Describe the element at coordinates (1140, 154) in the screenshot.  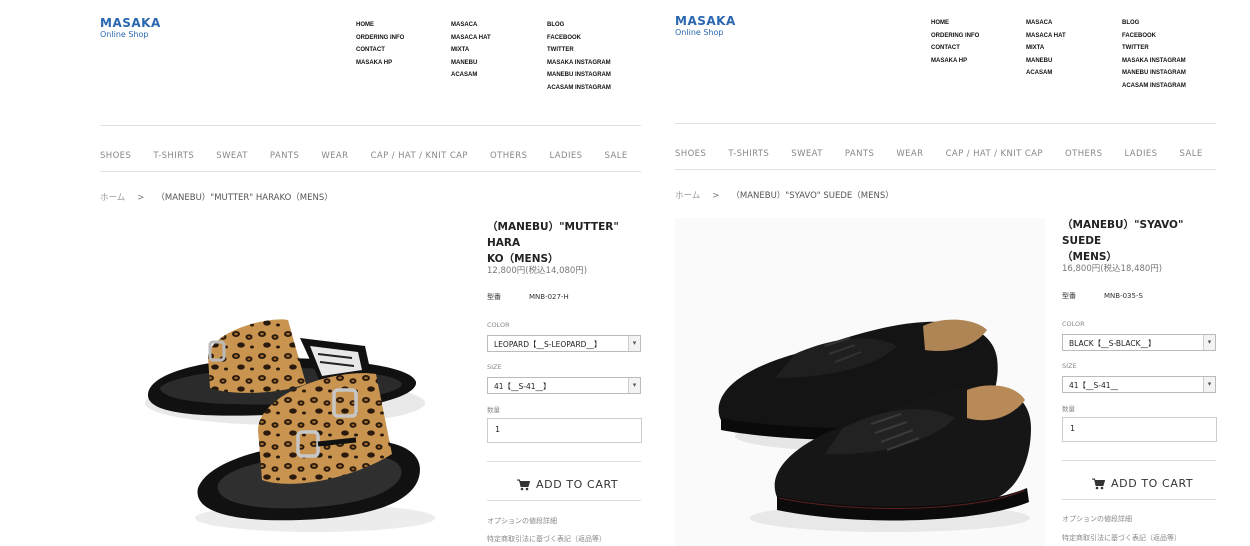
I see `category-ladies: LADIES` at that location.